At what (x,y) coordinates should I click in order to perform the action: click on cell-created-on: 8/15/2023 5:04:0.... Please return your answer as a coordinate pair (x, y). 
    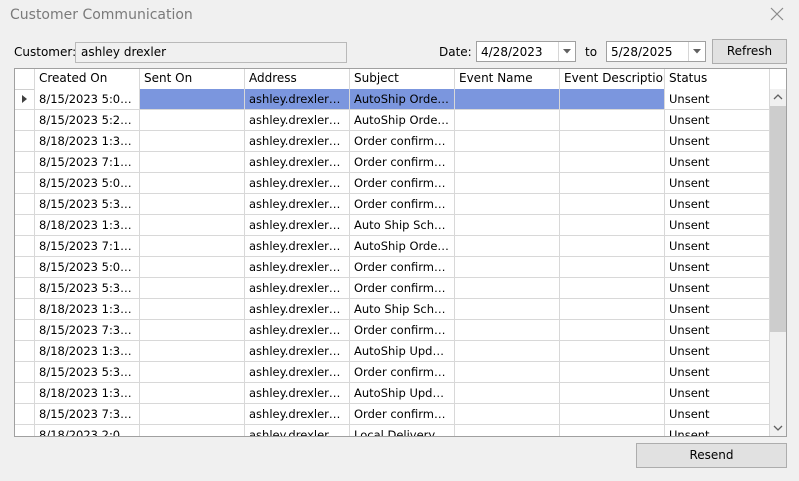
    Looking at the image, I should click on (87, 267).